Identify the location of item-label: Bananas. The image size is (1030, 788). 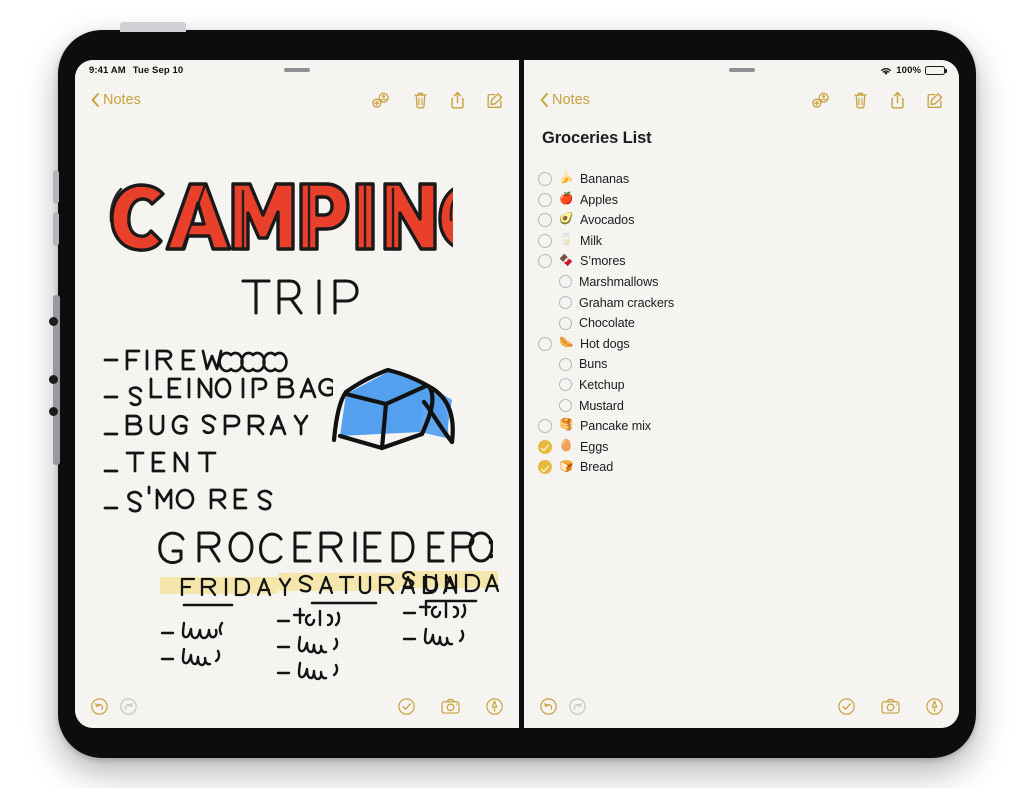
(605, 179).